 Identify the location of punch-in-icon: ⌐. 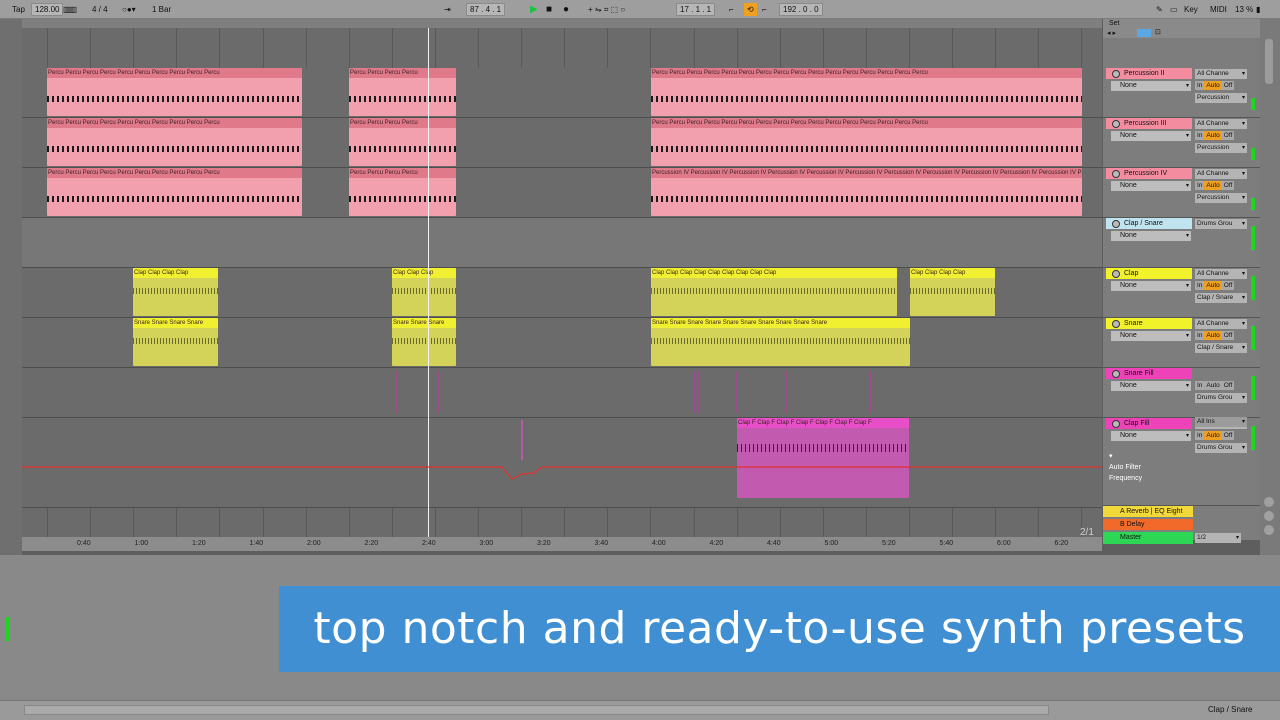
(731, 9).